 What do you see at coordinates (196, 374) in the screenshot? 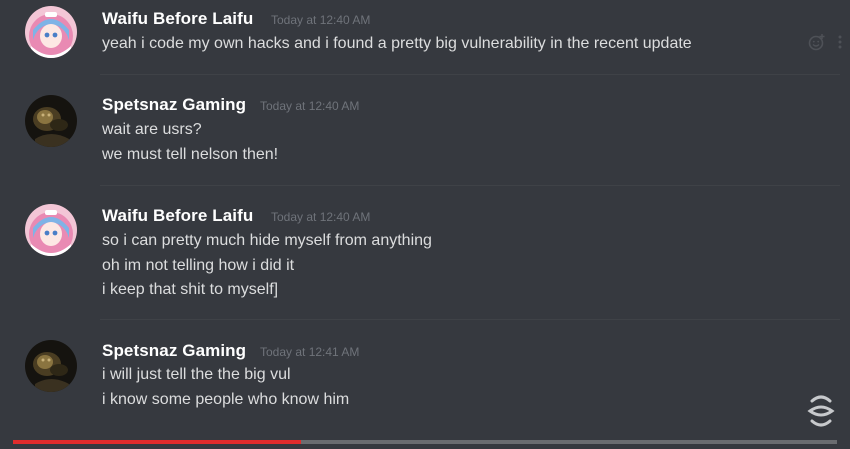
I see `message-text: i will just tell the the big vul` at bounding box center [196, 374].